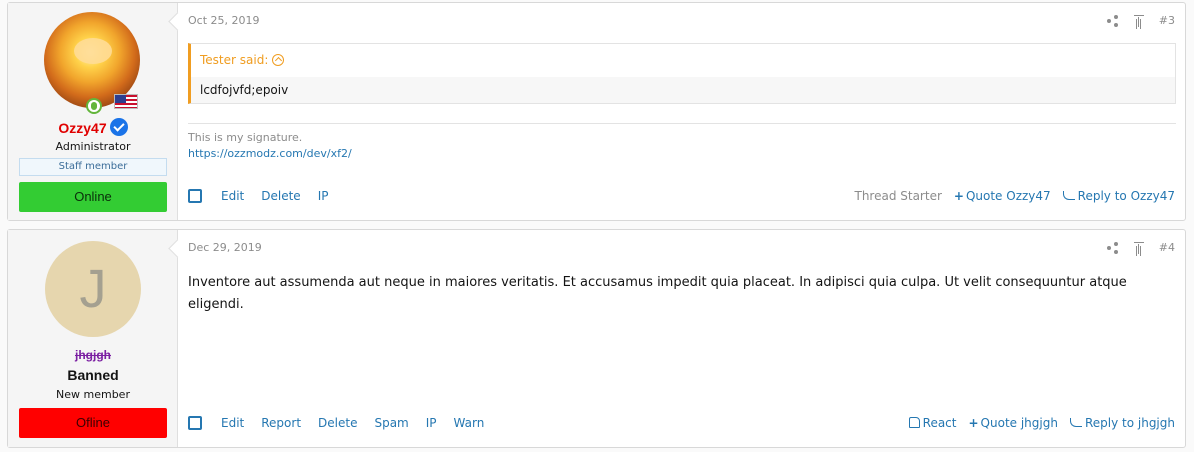  Describe the element at coordinates (391, 423) in the screenshot. I see `spam-link: Spam` at that location.